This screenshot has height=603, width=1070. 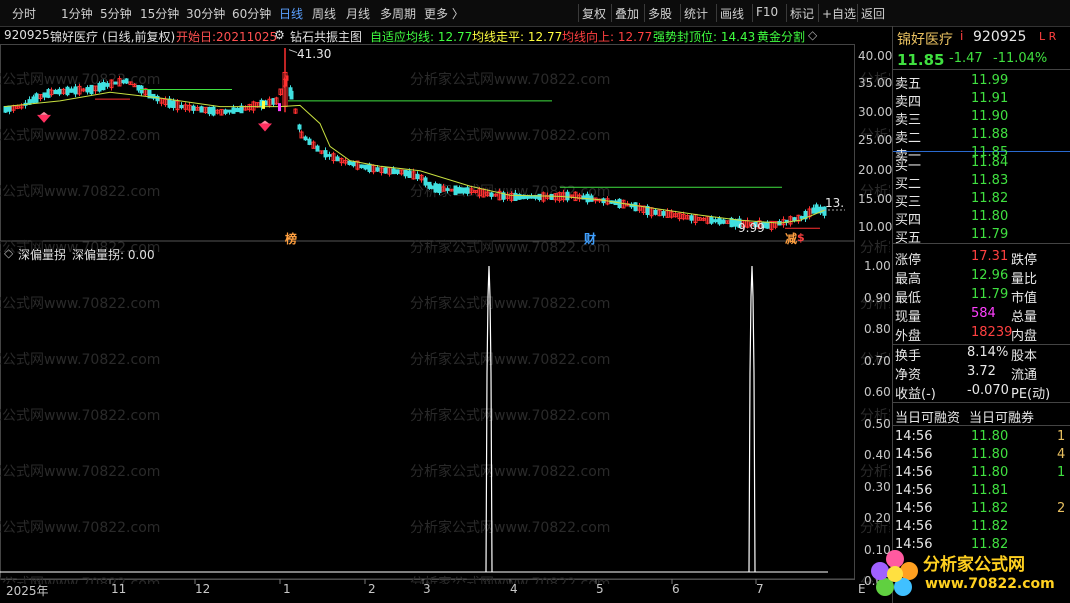 I want to click on stat-row-cell: 外盘, so click(x=908, y=336).